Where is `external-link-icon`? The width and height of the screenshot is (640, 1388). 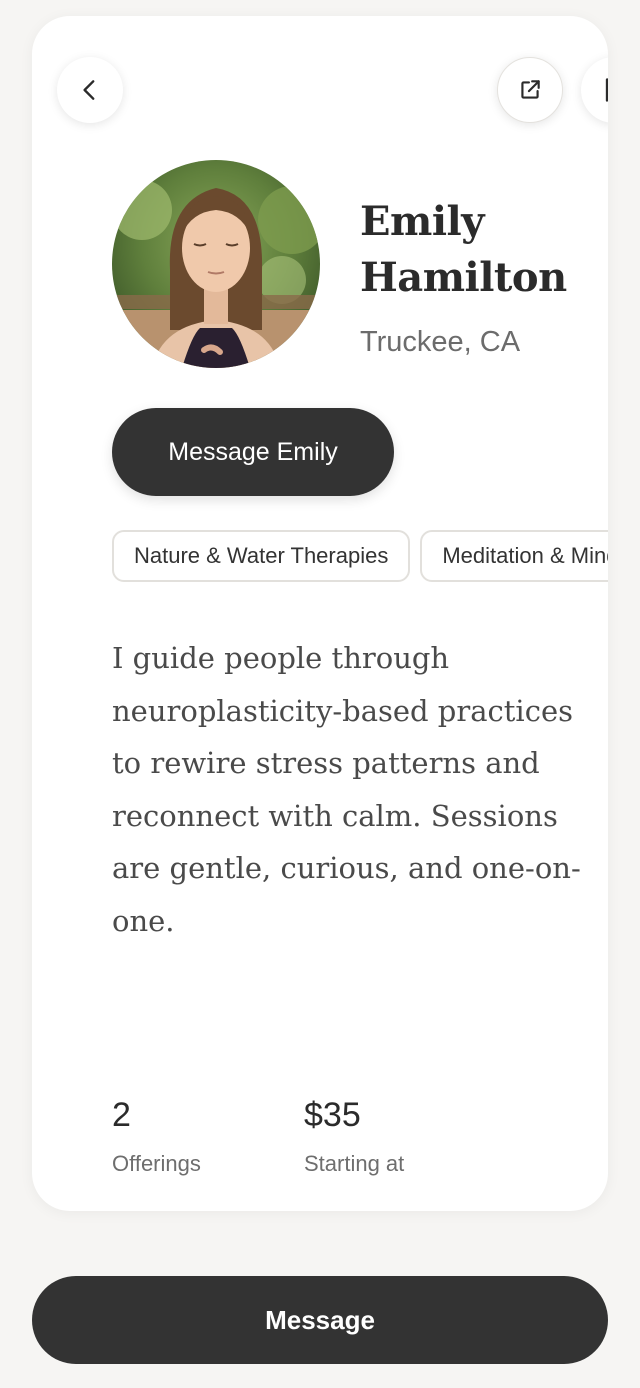
external-link-icon is located at coordinates (530, 89).